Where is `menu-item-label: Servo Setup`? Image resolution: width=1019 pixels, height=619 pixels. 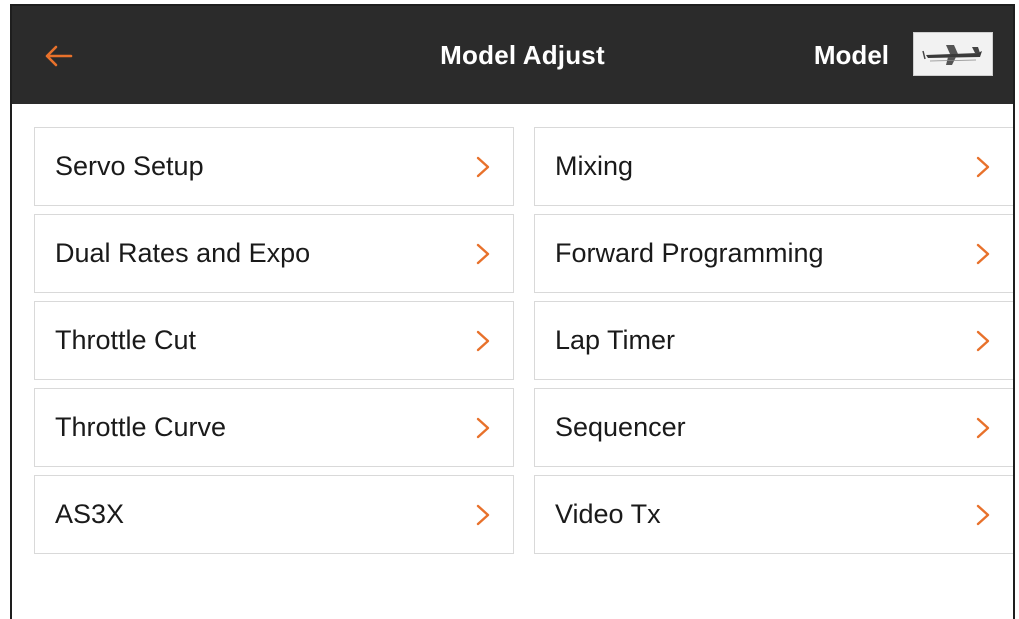 menu-item-label: Servo Setup is located at coordinates (129, 166).